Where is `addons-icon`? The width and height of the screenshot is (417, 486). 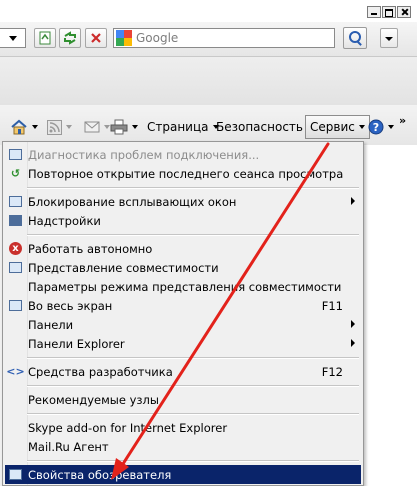 addons-icon is located at coordinates (15, 220).